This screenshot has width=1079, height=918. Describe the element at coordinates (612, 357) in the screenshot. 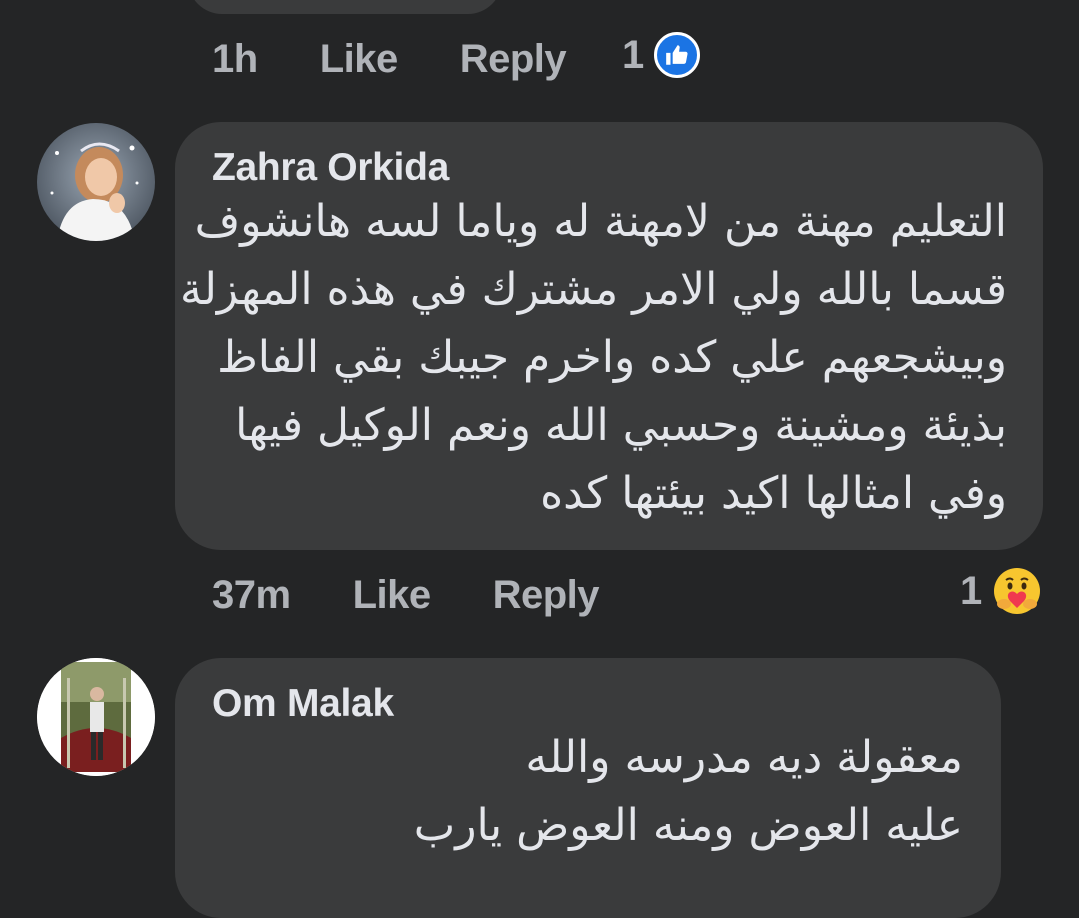

I see `comment-line: وبيشجعهم علي كده واخرم جيبك بقي الفاظ` at that location.